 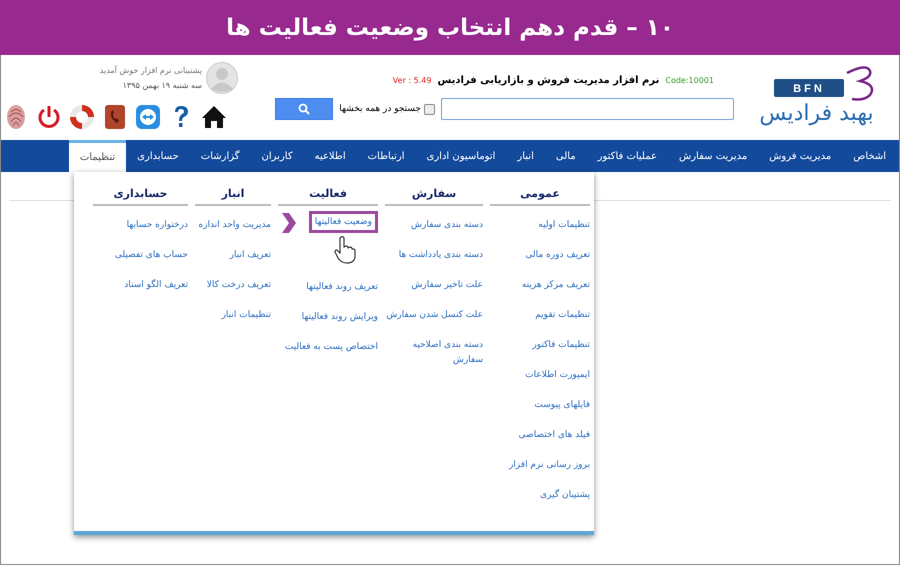 What do you see at coordinates (342, 295) in the screenshot?
I see `menu-item: تعریف روند فعالیتها` at bounding box center [342, 295].